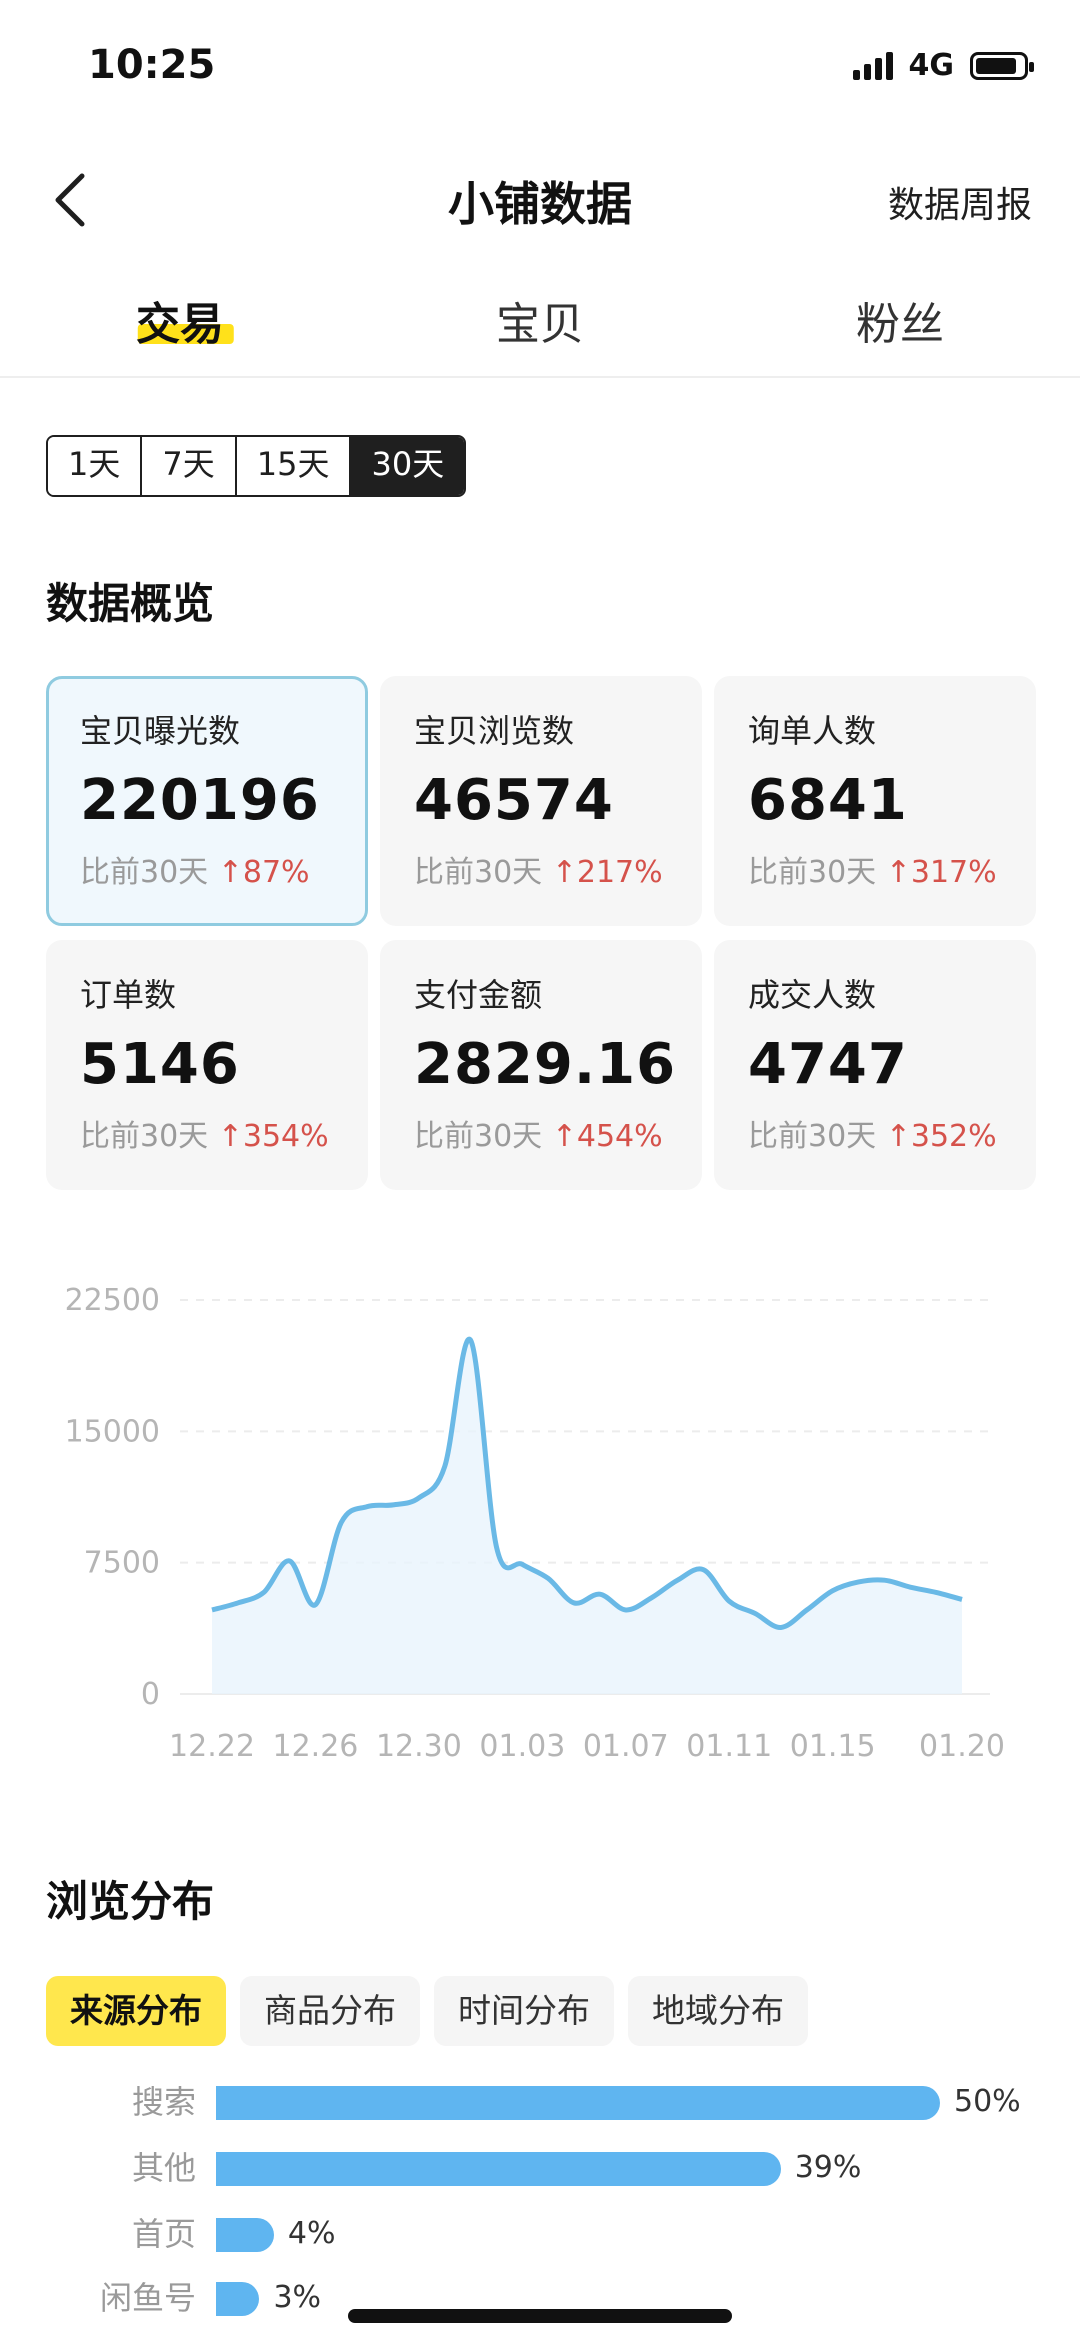 The image size is (1080, 2337). What do you see at coordinates (330, 2011) in the screenshot?
I see `tab-item-distribution: 商品分布` at bounding box center [330, 2011].